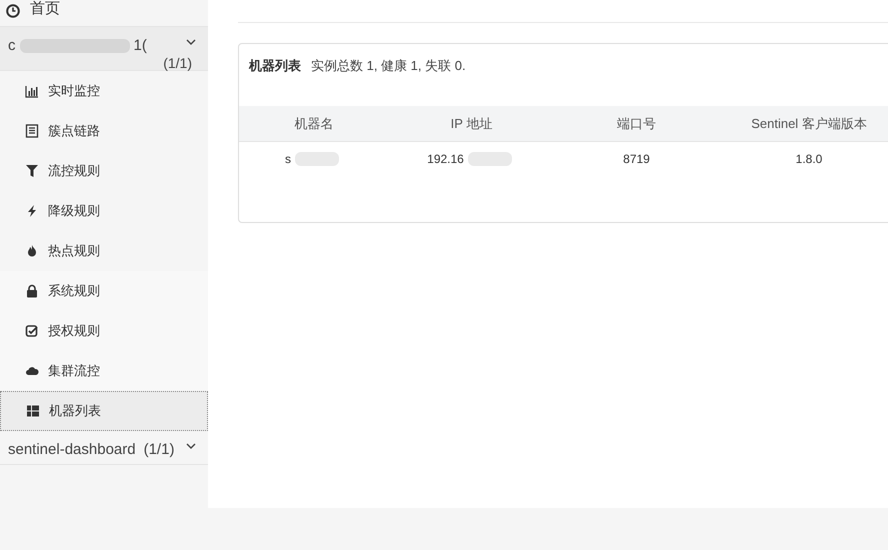  I want to click on column-header: 机器名, so click(314, 123).